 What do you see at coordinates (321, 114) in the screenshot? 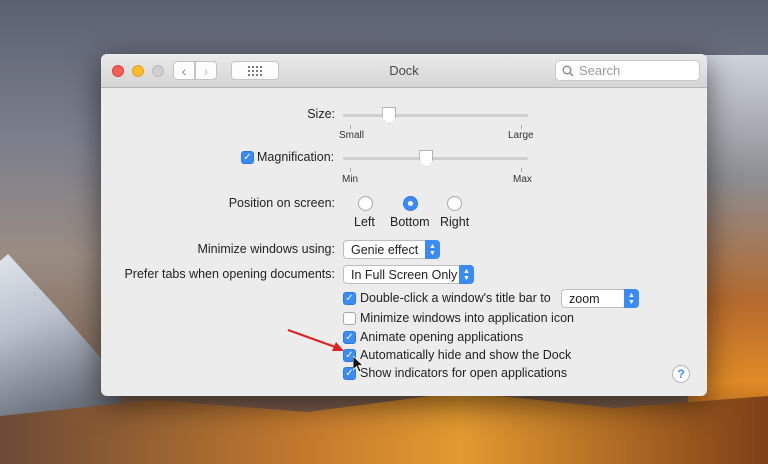
I see `size-label: Size:` at bounding box center [321, 114].